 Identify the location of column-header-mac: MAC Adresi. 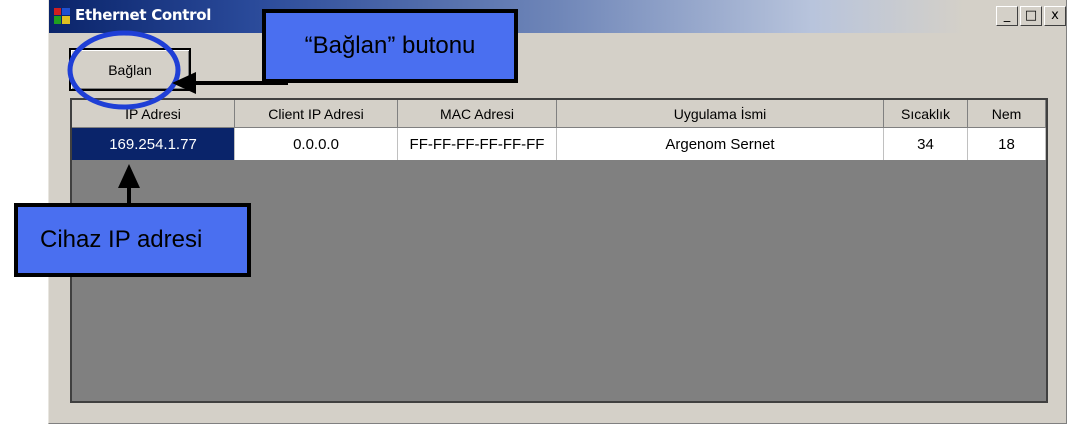
(477, 114).